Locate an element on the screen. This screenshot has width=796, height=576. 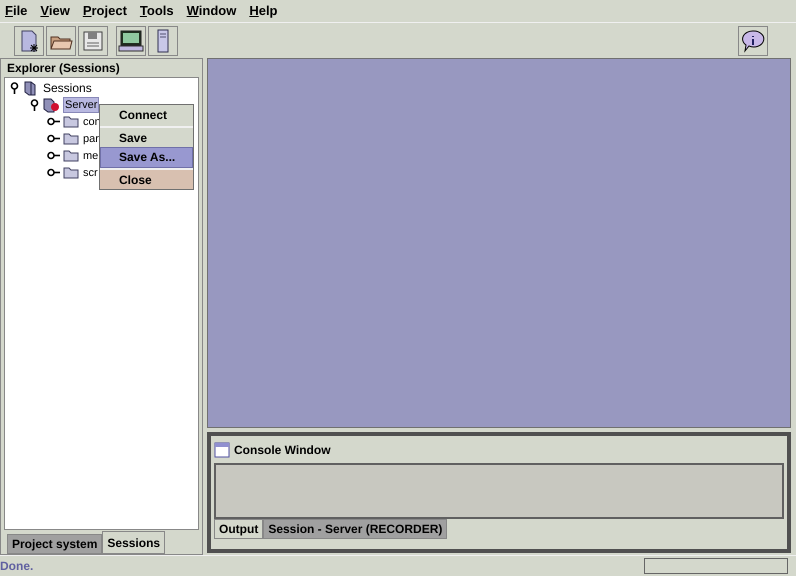
console-tab: Output is located at coordinates (239, 529).